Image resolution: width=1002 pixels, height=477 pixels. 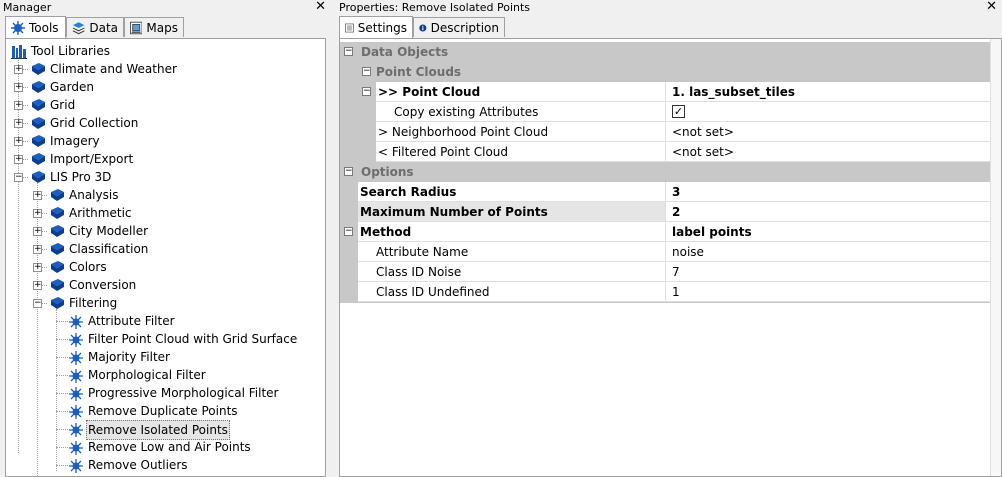 I want to click on tab-settings: Settings, so click(x=376, y=27).